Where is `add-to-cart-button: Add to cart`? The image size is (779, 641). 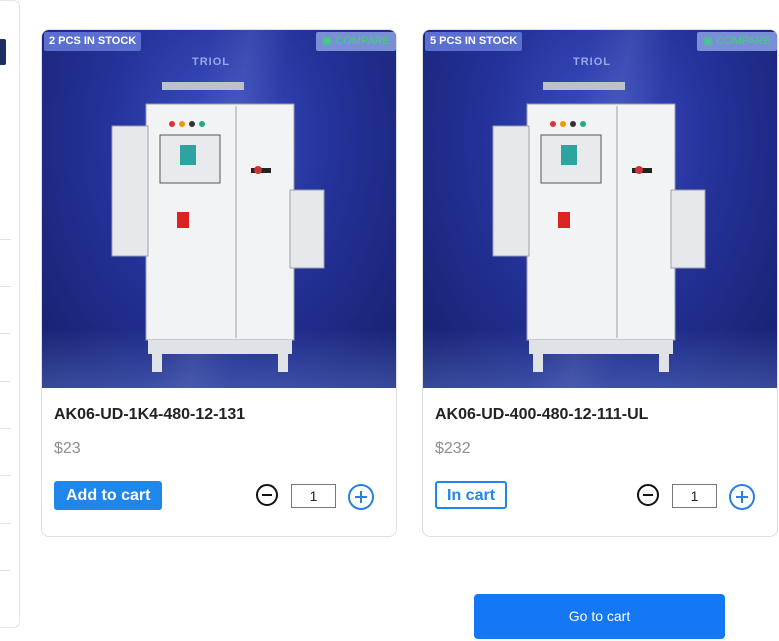
add-to-cart-button: Add to cart is located at coordinates (108, 495).